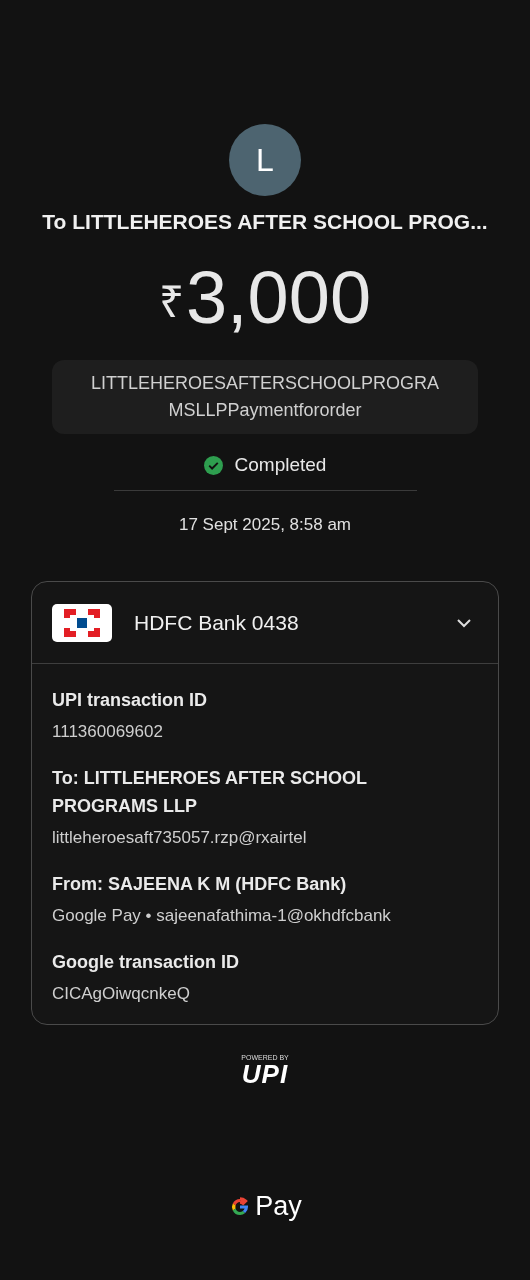 This screenshot has height=1280, width=530. What do you see at coordinates (121, 994) in the screenshot?
I see `detail-value: CICAgOiwqcnkeQ` at bounding box center [121, 994].